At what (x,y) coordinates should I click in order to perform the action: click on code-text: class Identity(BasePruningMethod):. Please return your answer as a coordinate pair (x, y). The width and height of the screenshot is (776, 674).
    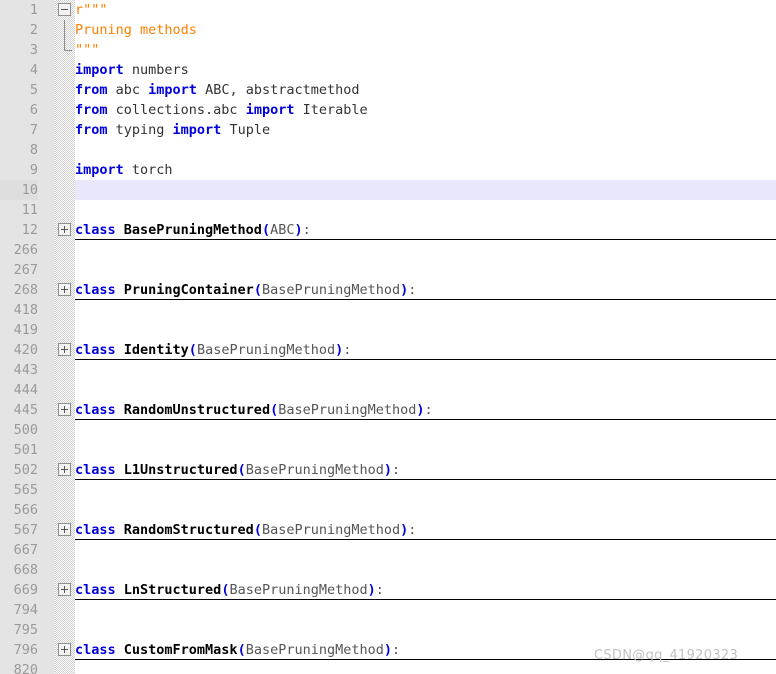
    Looking at the image, I should click on (213, 350).